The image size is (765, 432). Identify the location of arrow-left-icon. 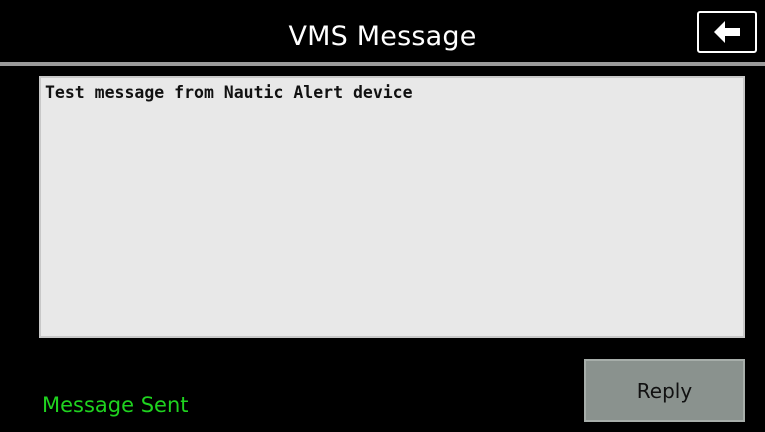
(727, 32).